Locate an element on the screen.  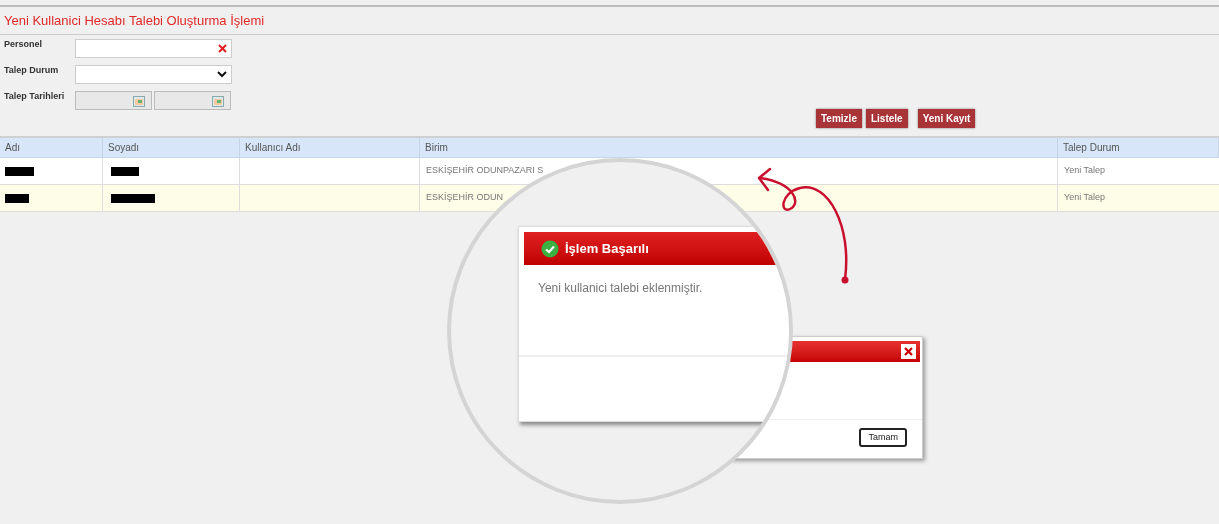
close-icon is located at coordinates (908, 351).